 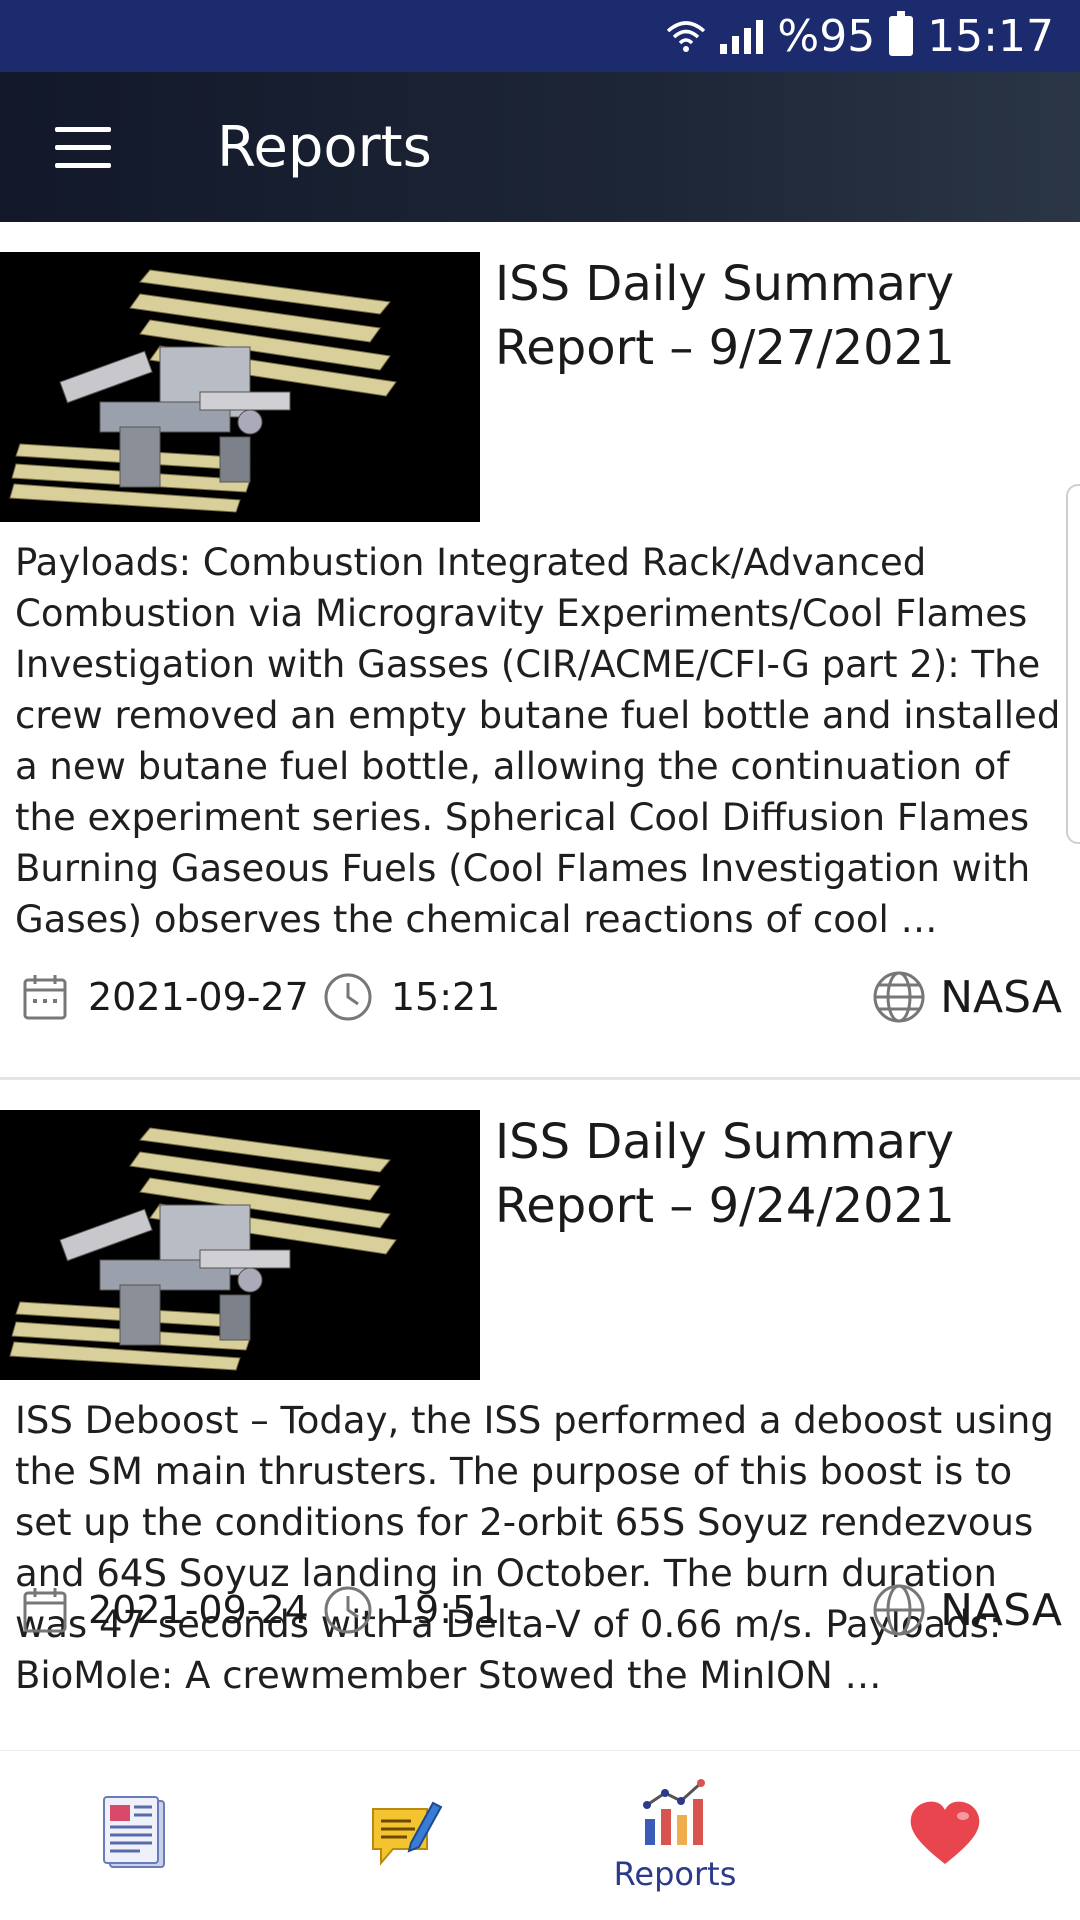 I want to click on menu-button, so click(x=83, y=147).